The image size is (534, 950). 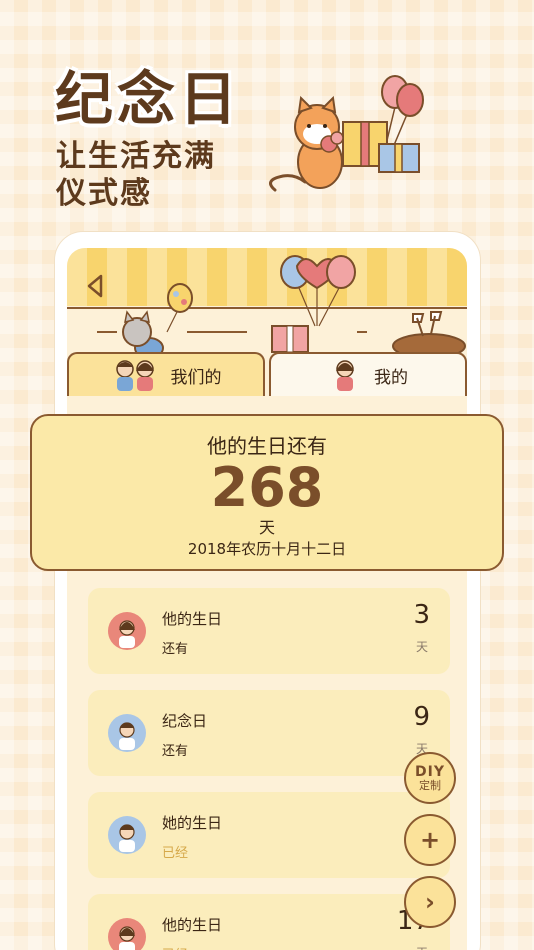 I want to click on featured-countdown-card: 他的生日还有 268 天 2018年农历十月十二日, so click(x=267, y=492).